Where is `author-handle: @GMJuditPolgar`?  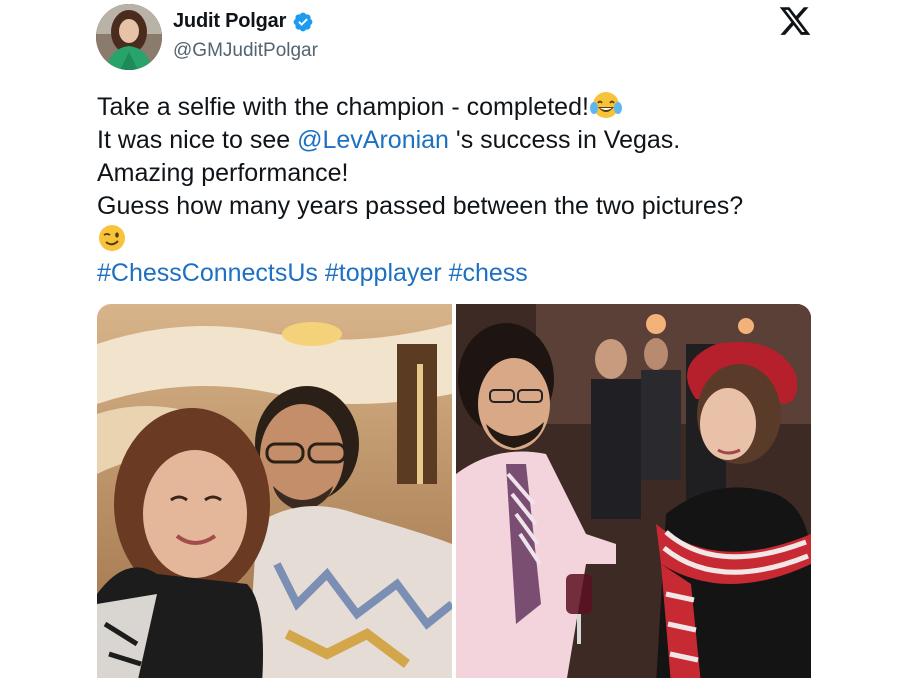 author-handle: @GMJuditPolgar is located at coordinates (245, 51).